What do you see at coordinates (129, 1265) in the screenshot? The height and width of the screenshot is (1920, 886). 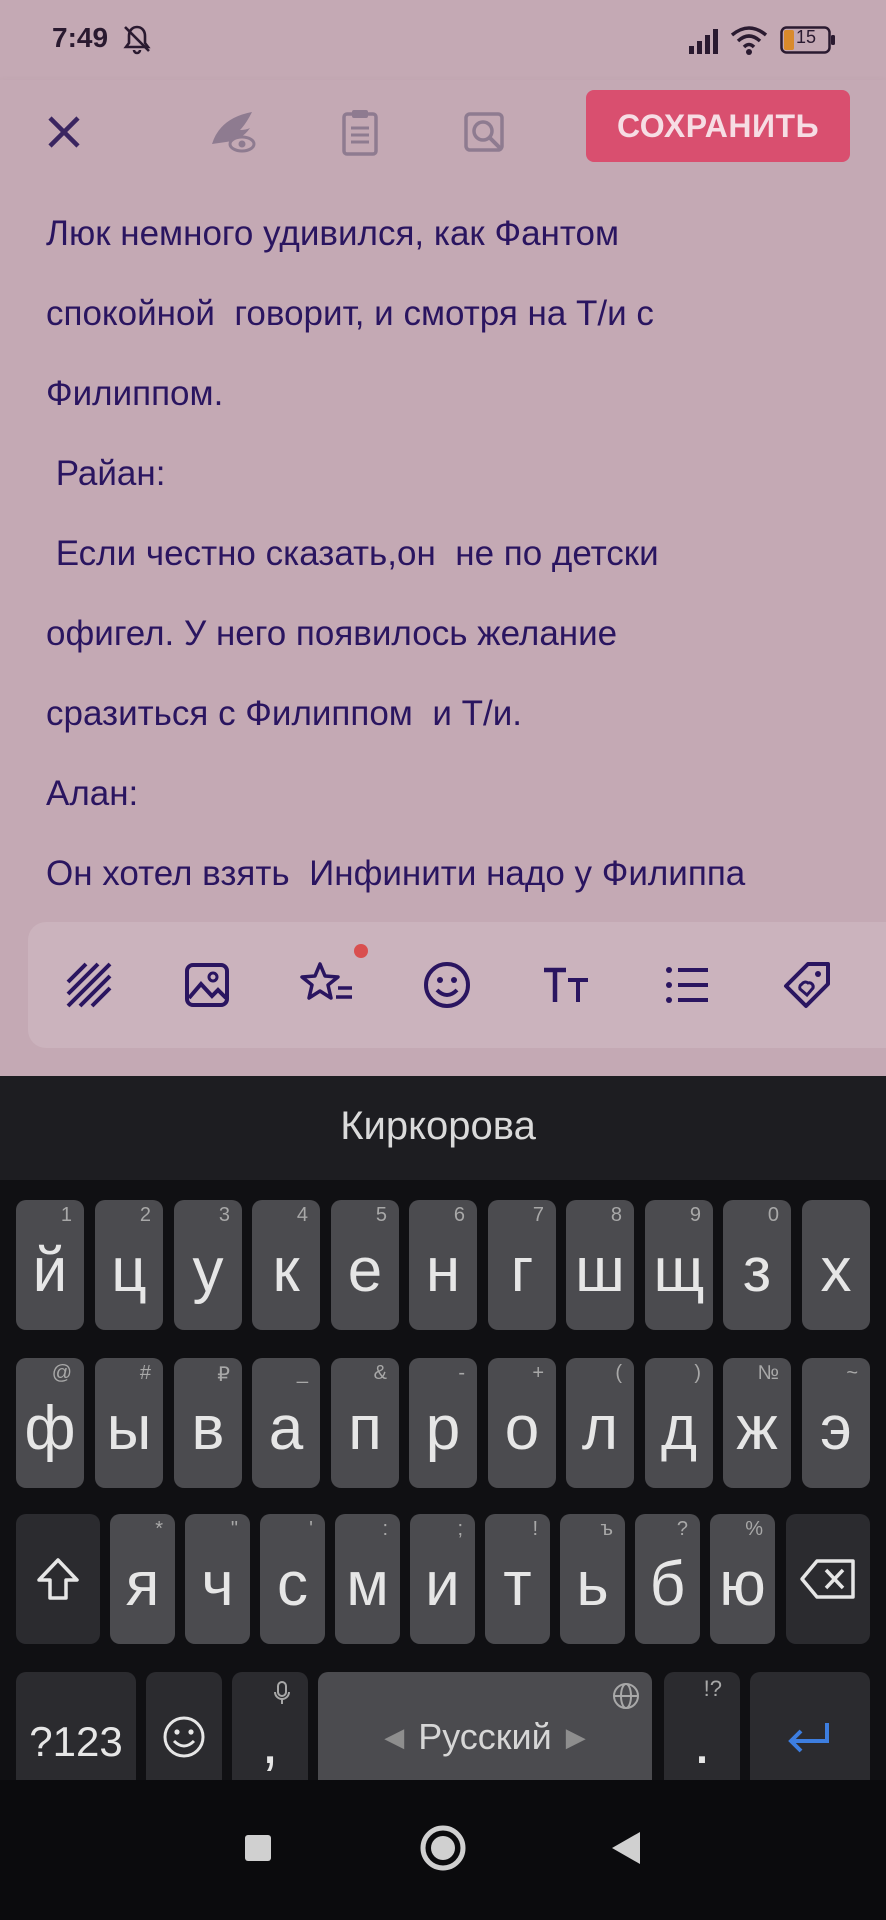 I see `key: 2ц` at bounding box center [129, 1265].